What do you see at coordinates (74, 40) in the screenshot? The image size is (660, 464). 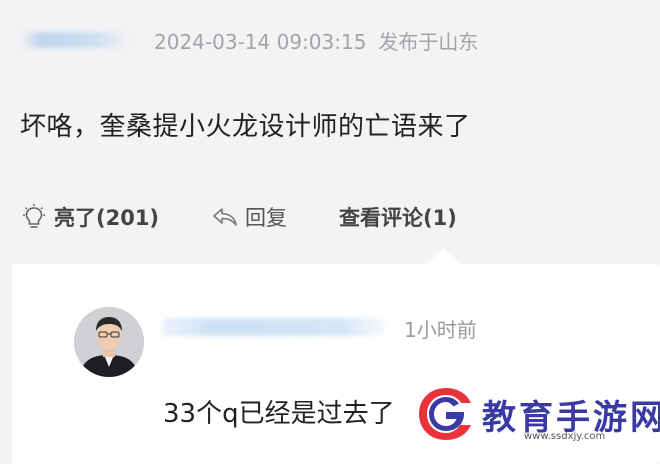 I see `post-author-name-blurred` at bounding box center [74, 40].